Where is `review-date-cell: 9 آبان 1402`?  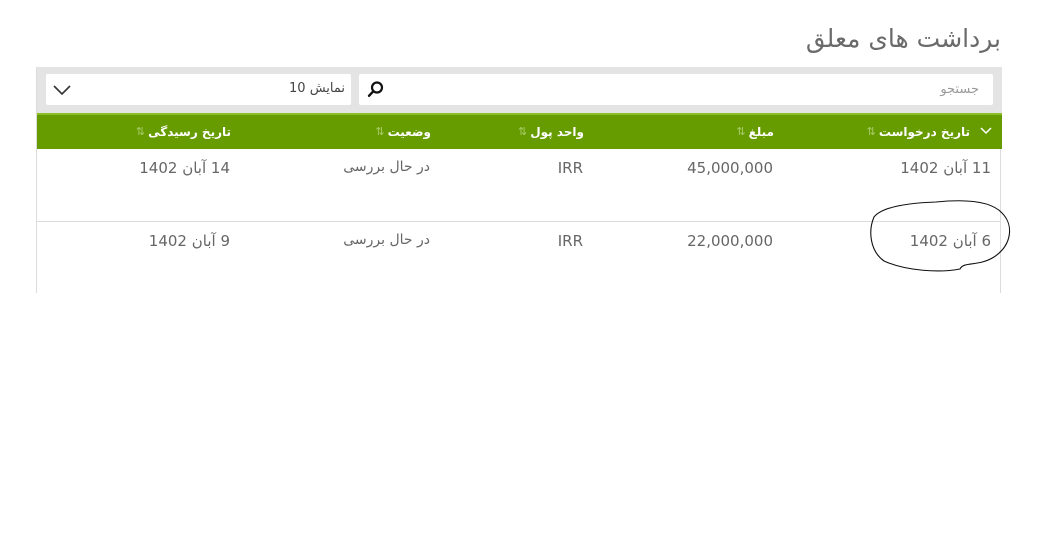
review-date-cell: 9 آبان 1402 is located at coordinates (189, 241).